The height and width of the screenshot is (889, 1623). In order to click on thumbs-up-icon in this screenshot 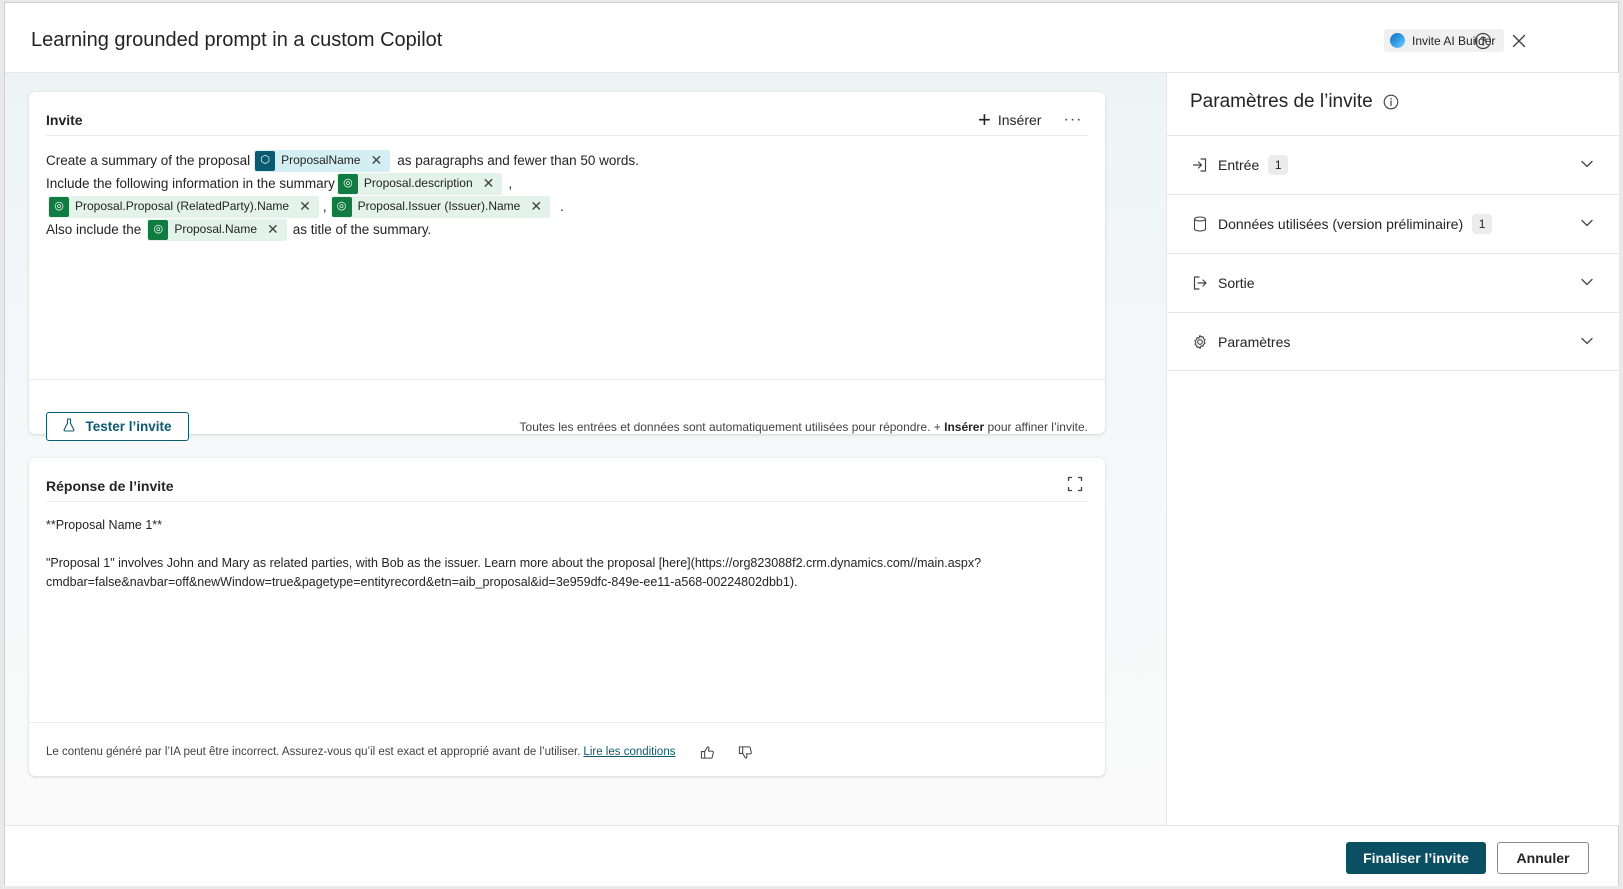, I will do `click(707, 752)`.